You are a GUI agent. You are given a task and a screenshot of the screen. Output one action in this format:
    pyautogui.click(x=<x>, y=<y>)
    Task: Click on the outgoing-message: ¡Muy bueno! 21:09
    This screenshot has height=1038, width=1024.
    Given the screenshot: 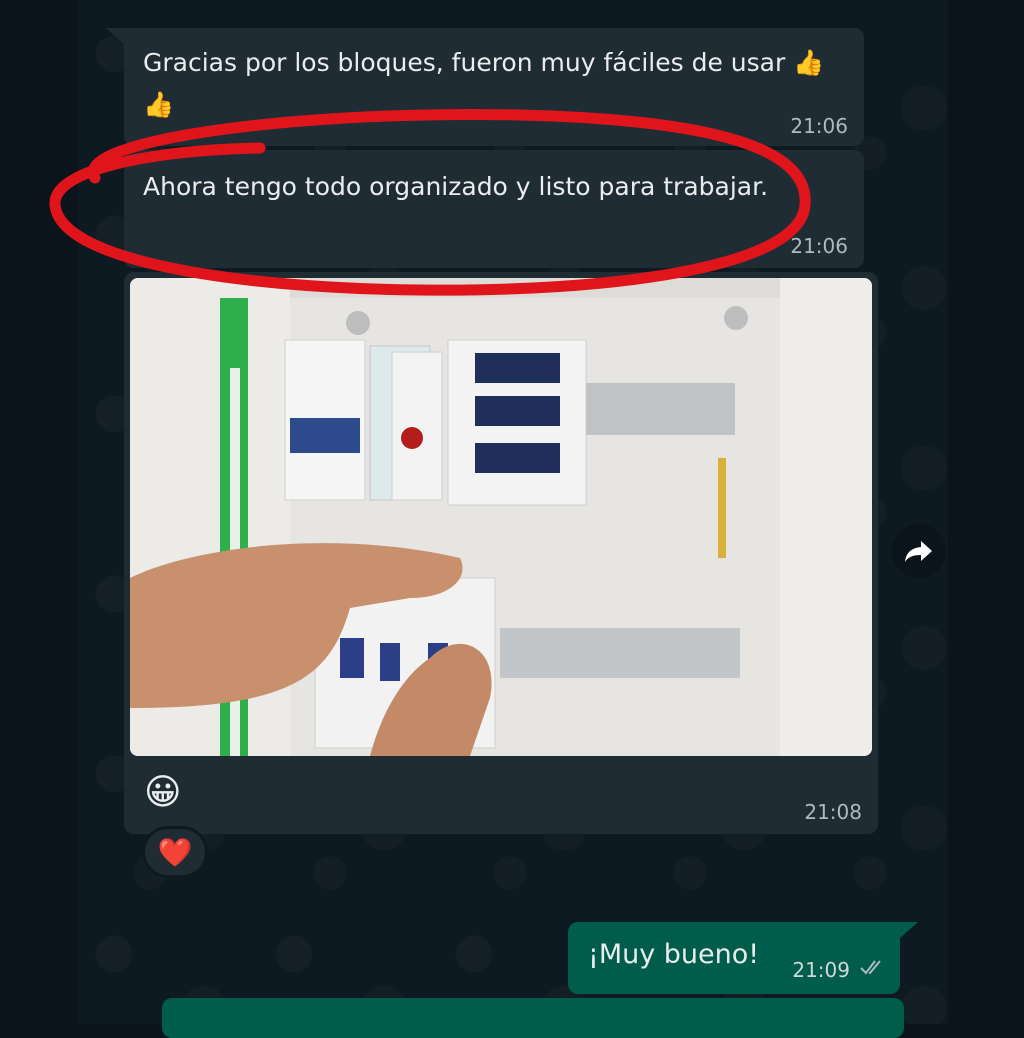 What is the action you would take?
    pyautogui.click(x=734, y=958)
    